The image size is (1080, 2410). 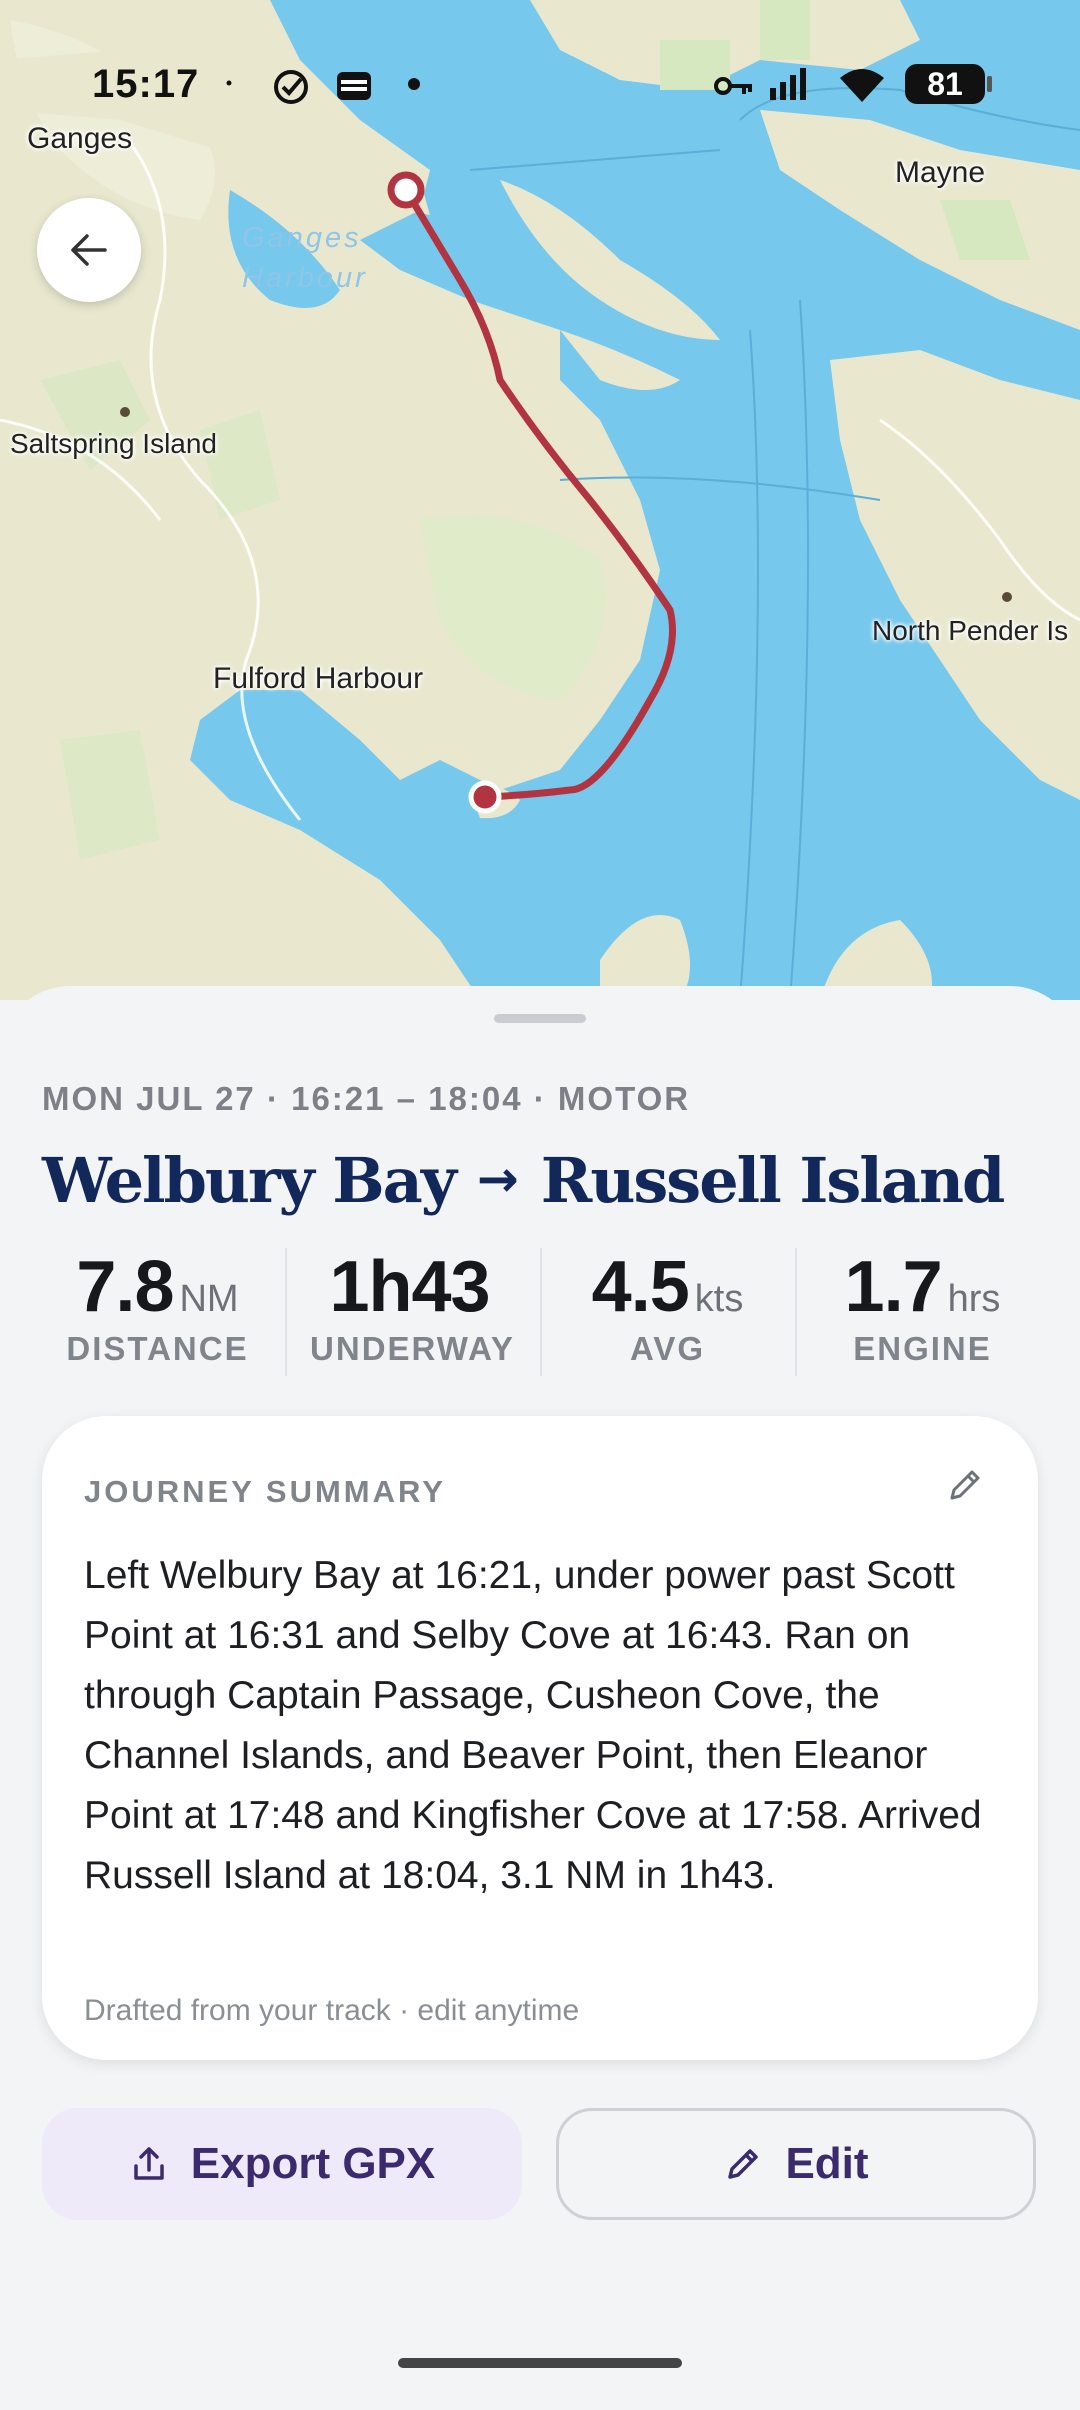 I want to click on stat-value: 1h43, so click(x=409, y=1287).